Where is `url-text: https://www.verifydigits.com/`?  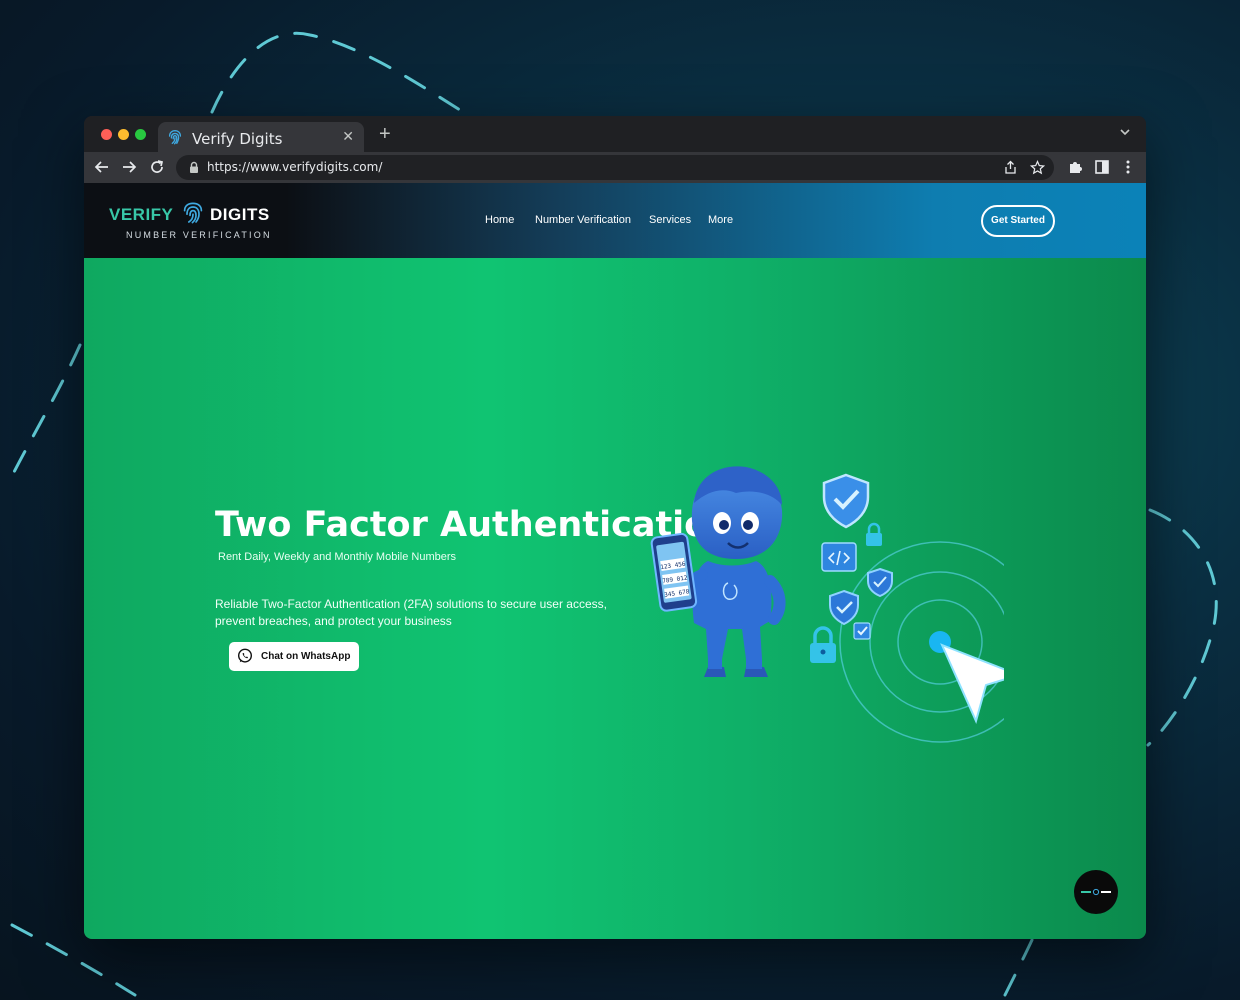
url-text: https://www.verifydigits.com/ is located at coordinates (294, 167).